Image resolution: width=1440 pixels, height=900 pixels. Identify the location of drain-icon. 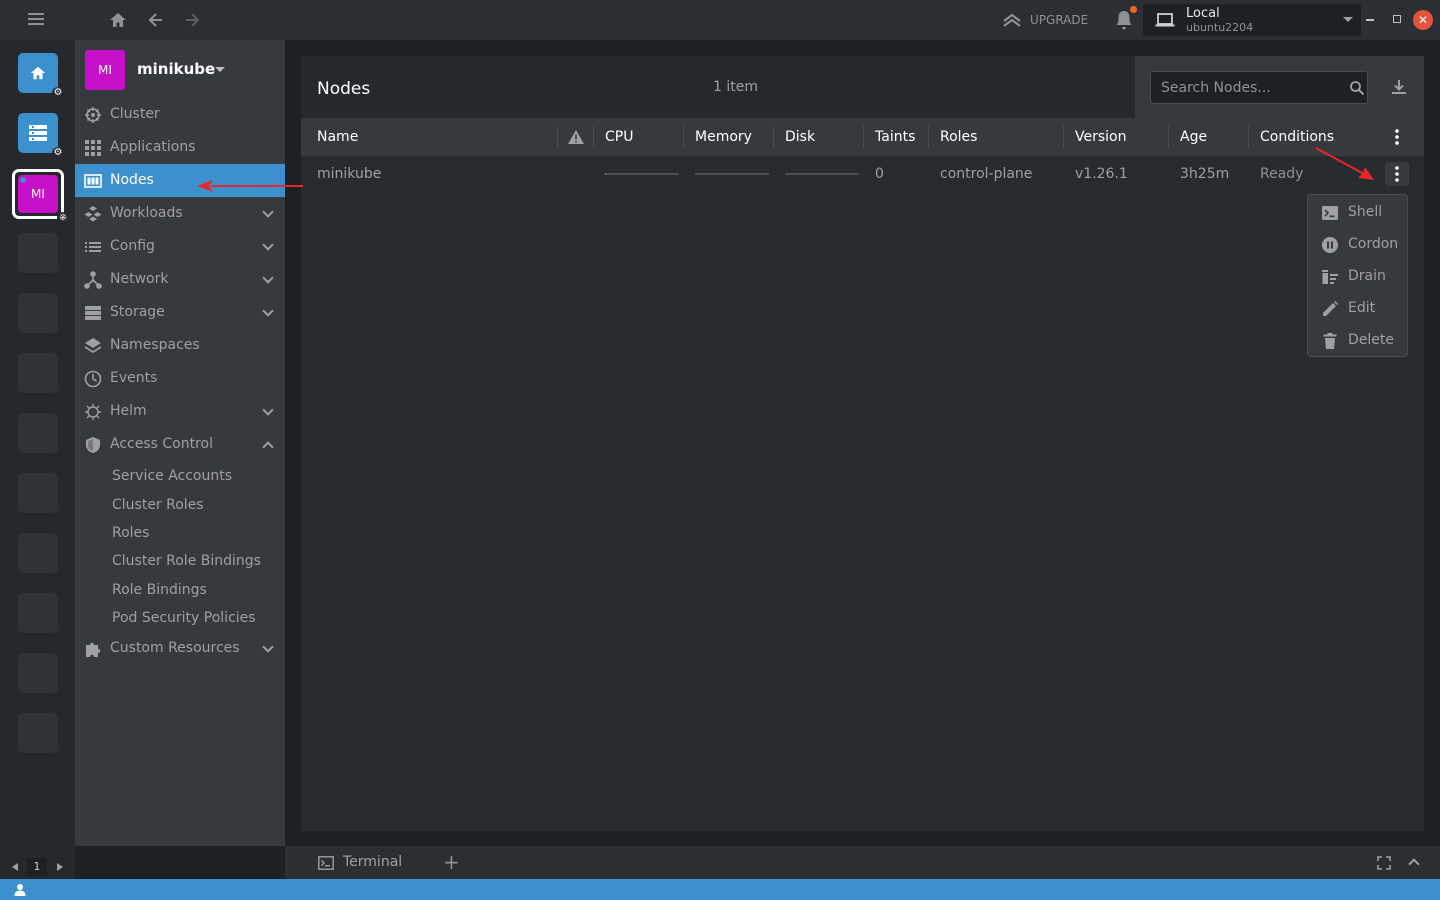
(1330, 277).